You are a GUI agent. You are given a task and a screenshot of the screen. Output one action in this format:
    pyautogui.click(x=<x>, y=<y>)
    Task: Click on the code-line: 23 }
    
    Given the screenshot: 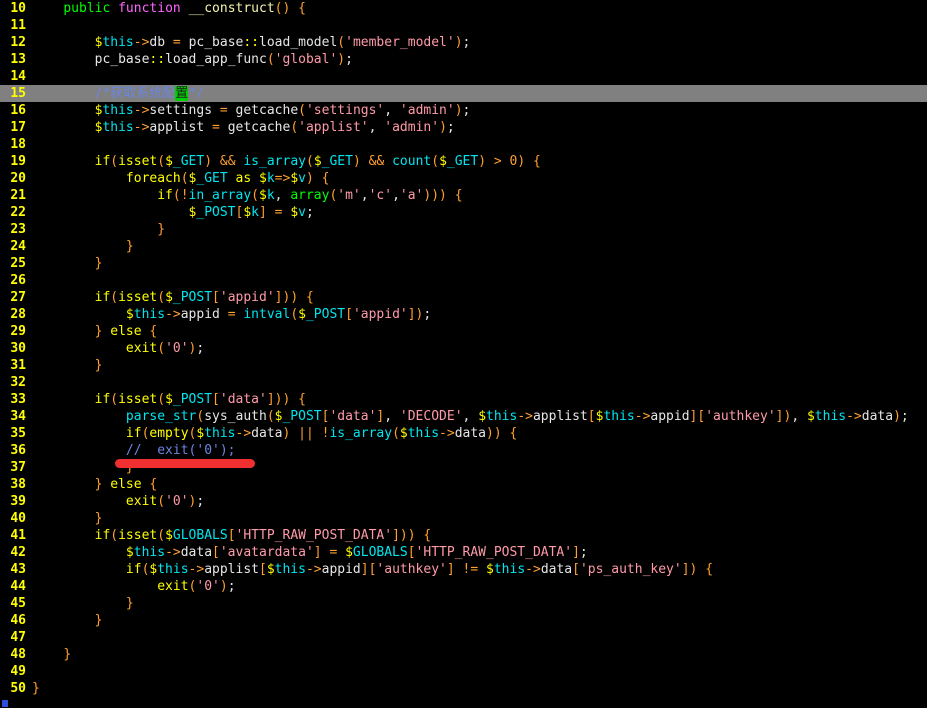 What is the action you would take?
    pyautogui.click(x=463, y=229)
    